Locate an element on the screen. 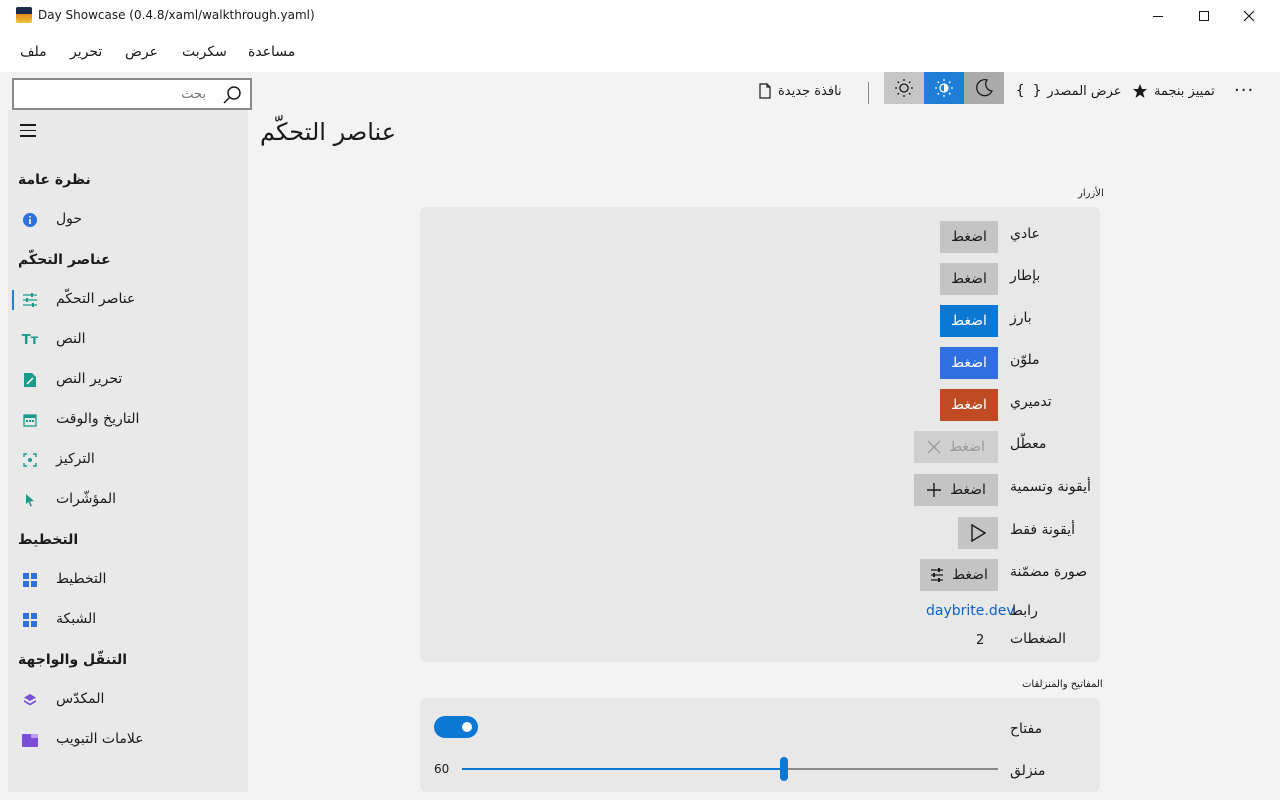  nav-section-controls: عناصر التحكّم is located at coordinates (64, 260).